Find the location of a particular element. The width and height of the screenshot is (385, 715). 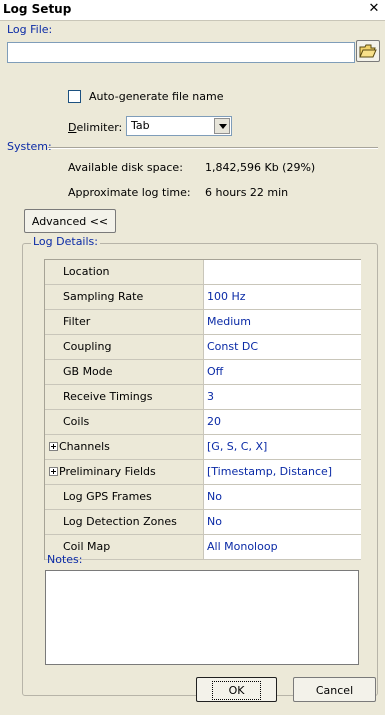

grid-row-key: Location is located at coordinates (86, 271).